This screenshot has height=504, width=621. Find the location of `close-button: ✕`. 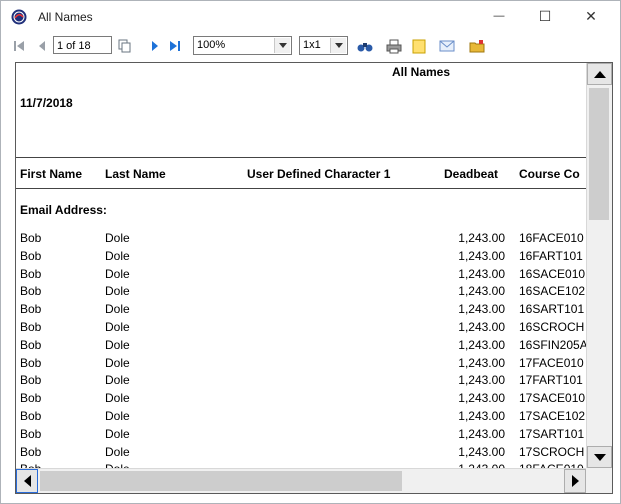

close-button: ✕ is located at coordinates (591, 16).